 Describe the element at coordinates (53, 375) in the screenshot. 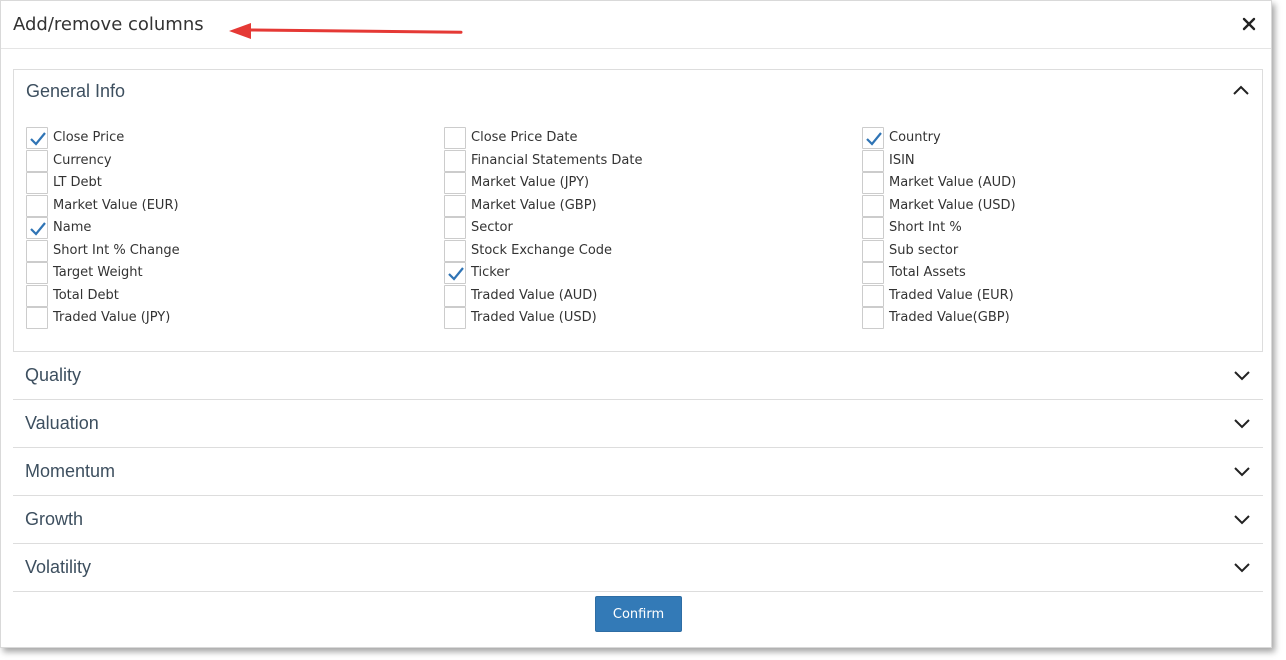

I see `section-title: Quality` at that location.